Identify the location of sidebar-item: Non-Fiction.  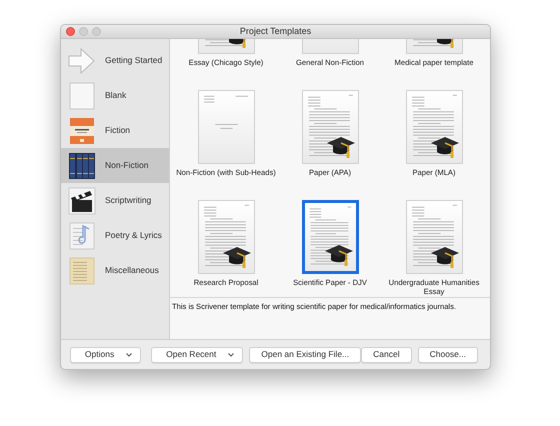
(115, 165).